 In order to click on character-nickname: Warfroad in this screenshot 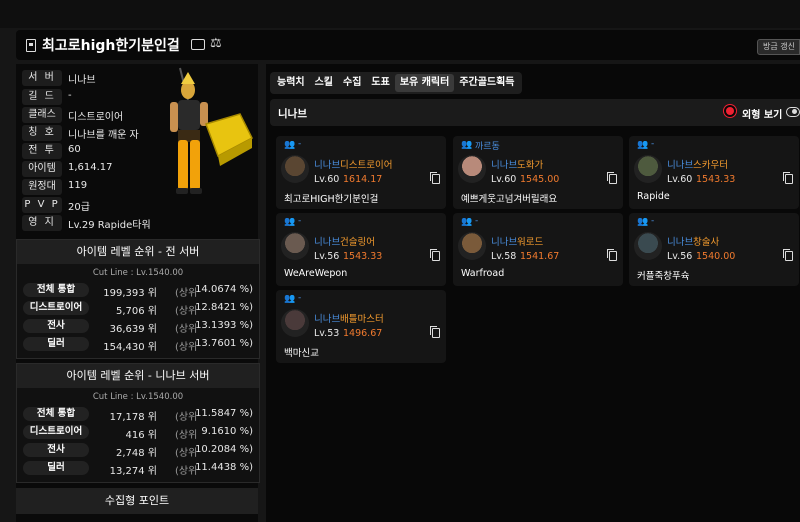, I will do `click(483, 273)`.